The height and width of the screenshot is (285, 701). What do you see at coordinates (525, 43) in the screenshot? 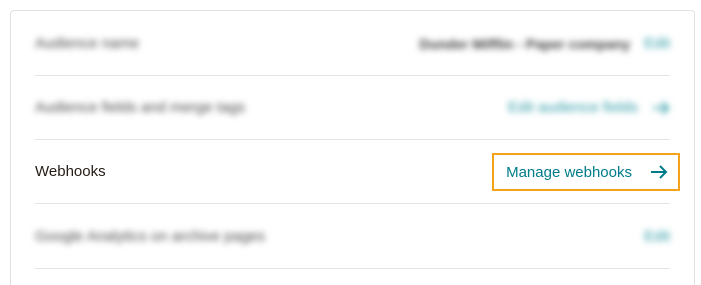
I see `audience-name-value: Dunder Mifflin - Paper company` at bounding box center [525, 43].